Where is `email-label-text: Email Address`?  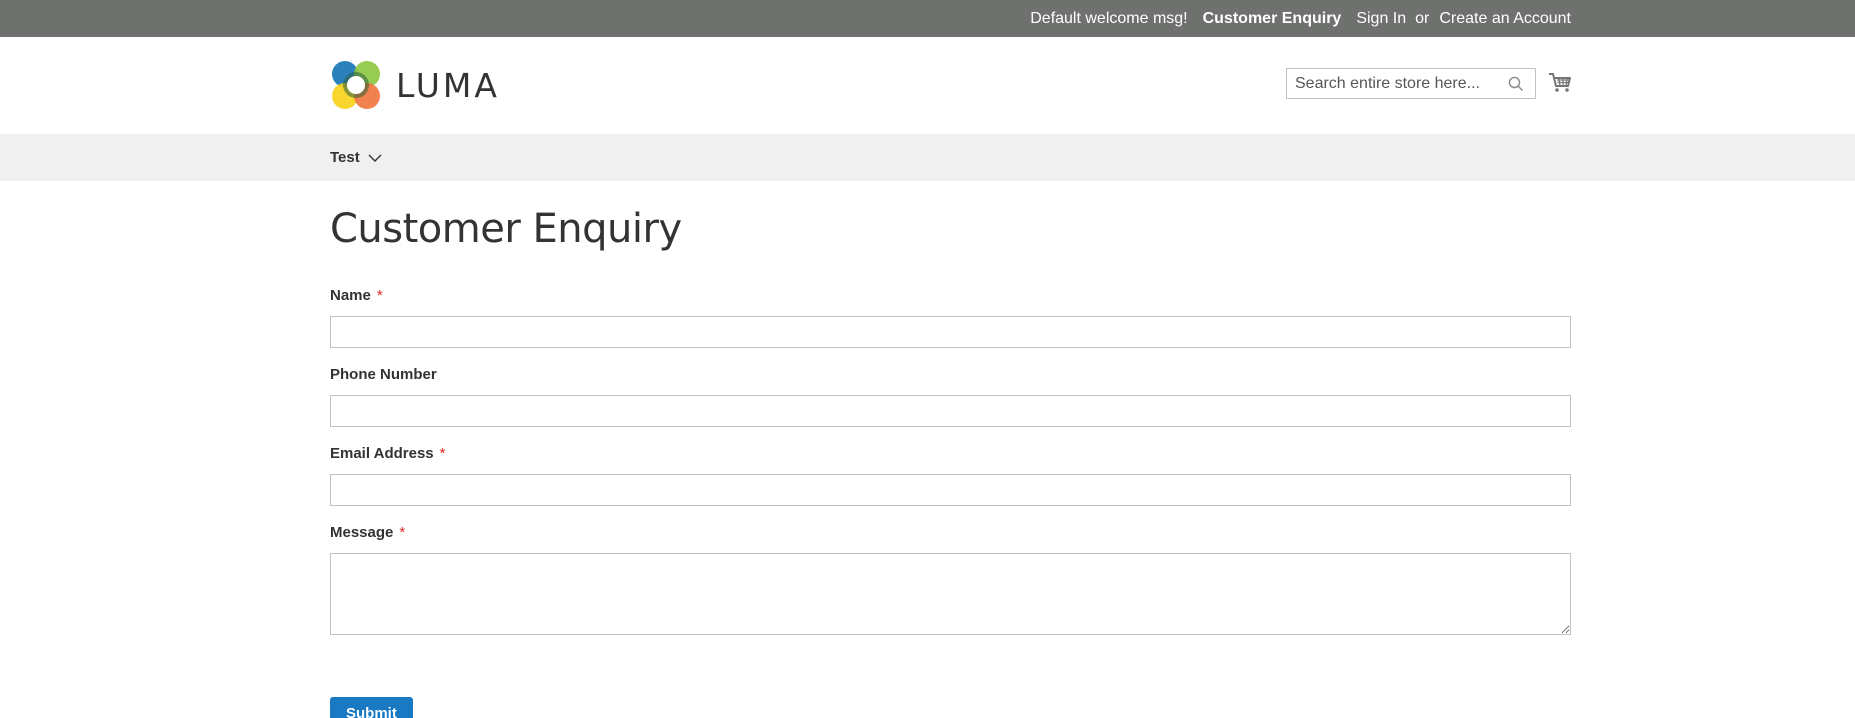
email-label-text: Email Address is located at coordinates (382, 453).